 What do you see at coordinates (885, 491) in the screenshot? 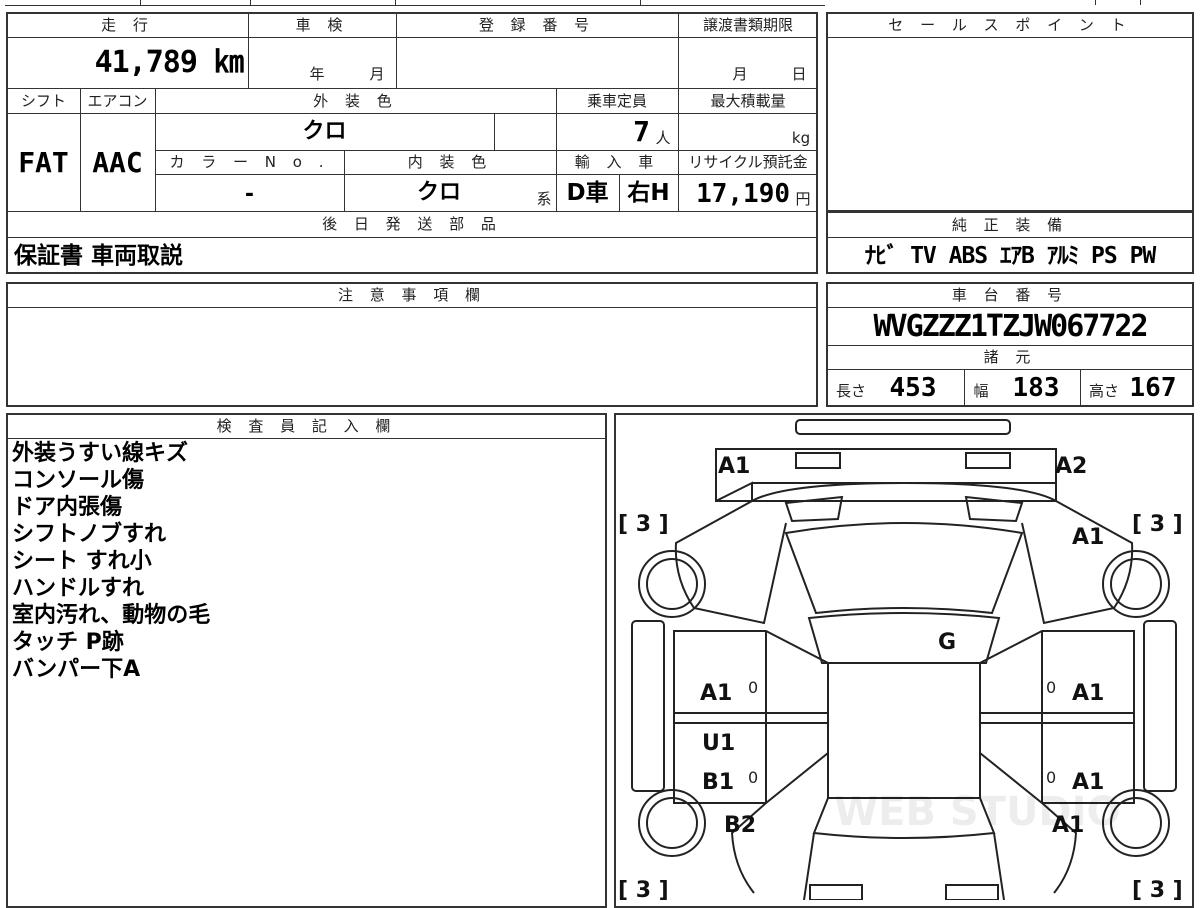
I see `front-grille` at bounding box center [885, 491].